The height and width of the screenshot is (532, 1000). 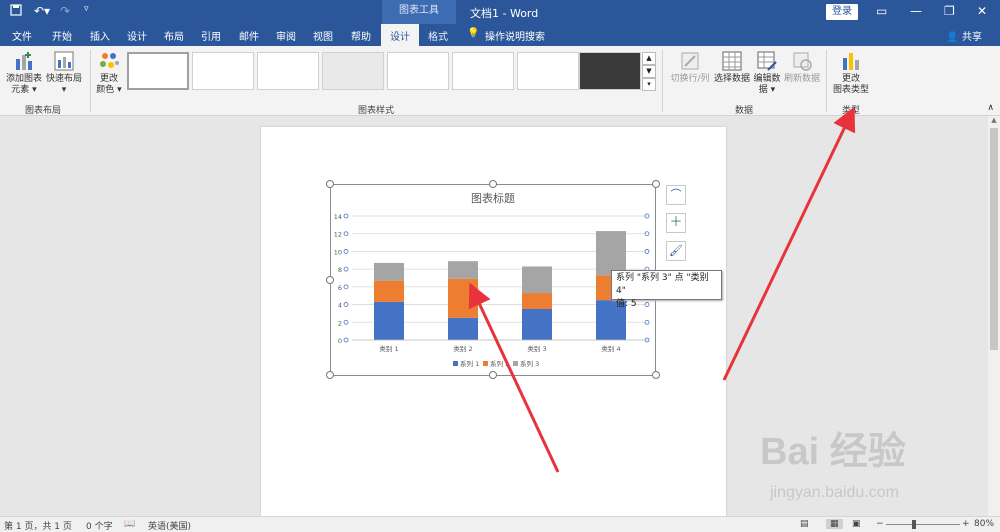 What do you see at coordinates (330, 280) in the screenshot?
I see `resize-handle-l` at bounding box center [330, 280].